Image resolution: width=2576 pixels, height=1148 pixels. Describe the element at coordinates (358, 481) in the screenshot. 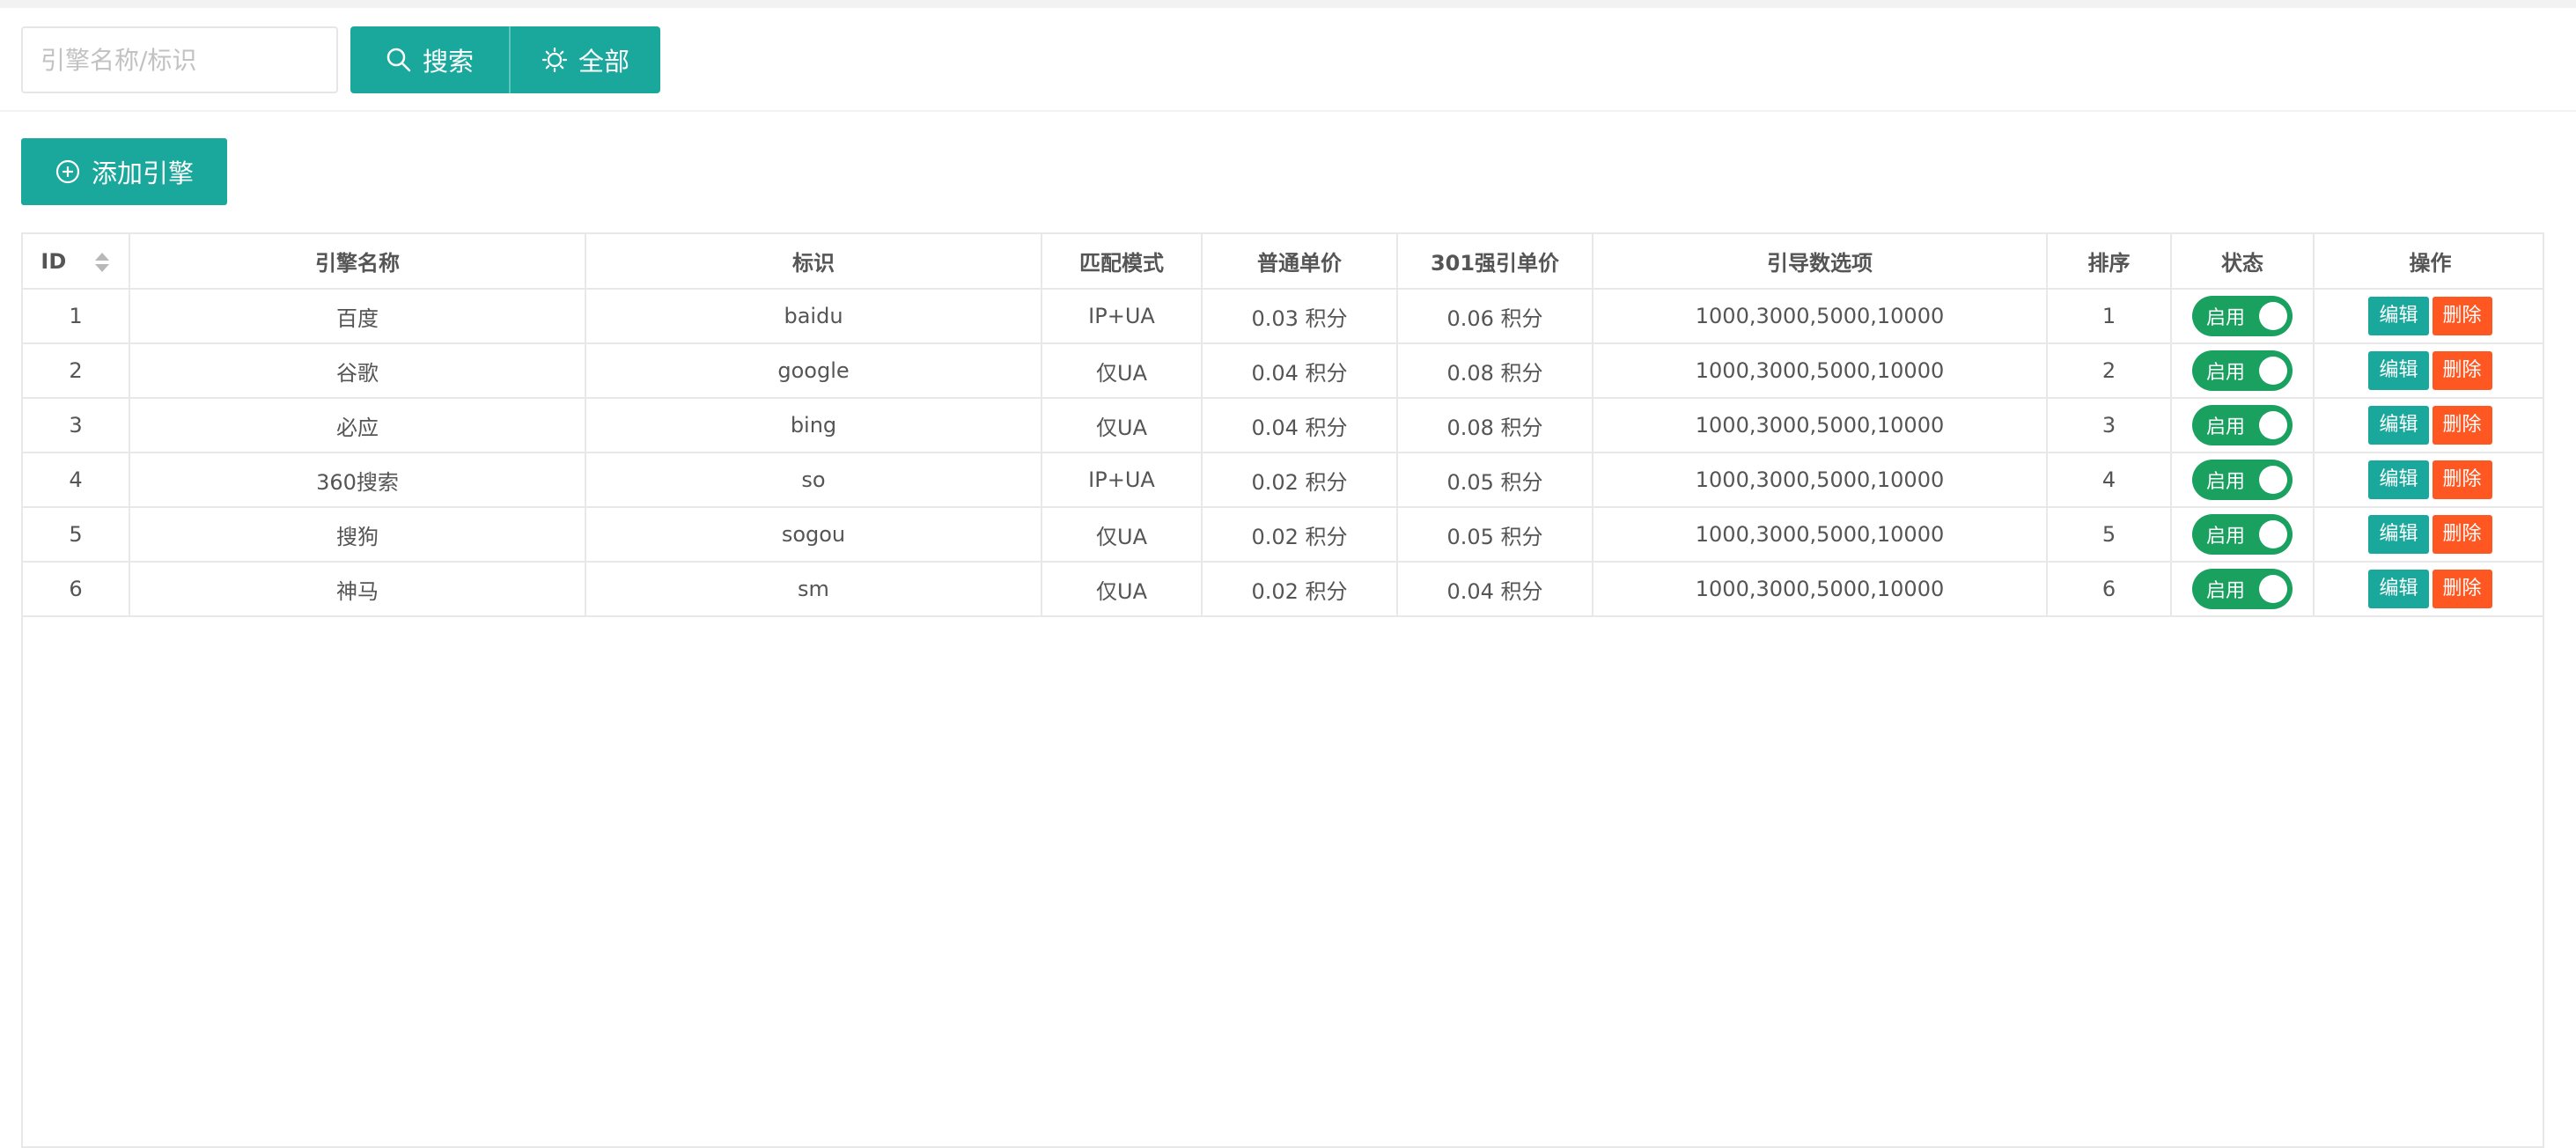

I see `cell-name: 360搜索` at that location.